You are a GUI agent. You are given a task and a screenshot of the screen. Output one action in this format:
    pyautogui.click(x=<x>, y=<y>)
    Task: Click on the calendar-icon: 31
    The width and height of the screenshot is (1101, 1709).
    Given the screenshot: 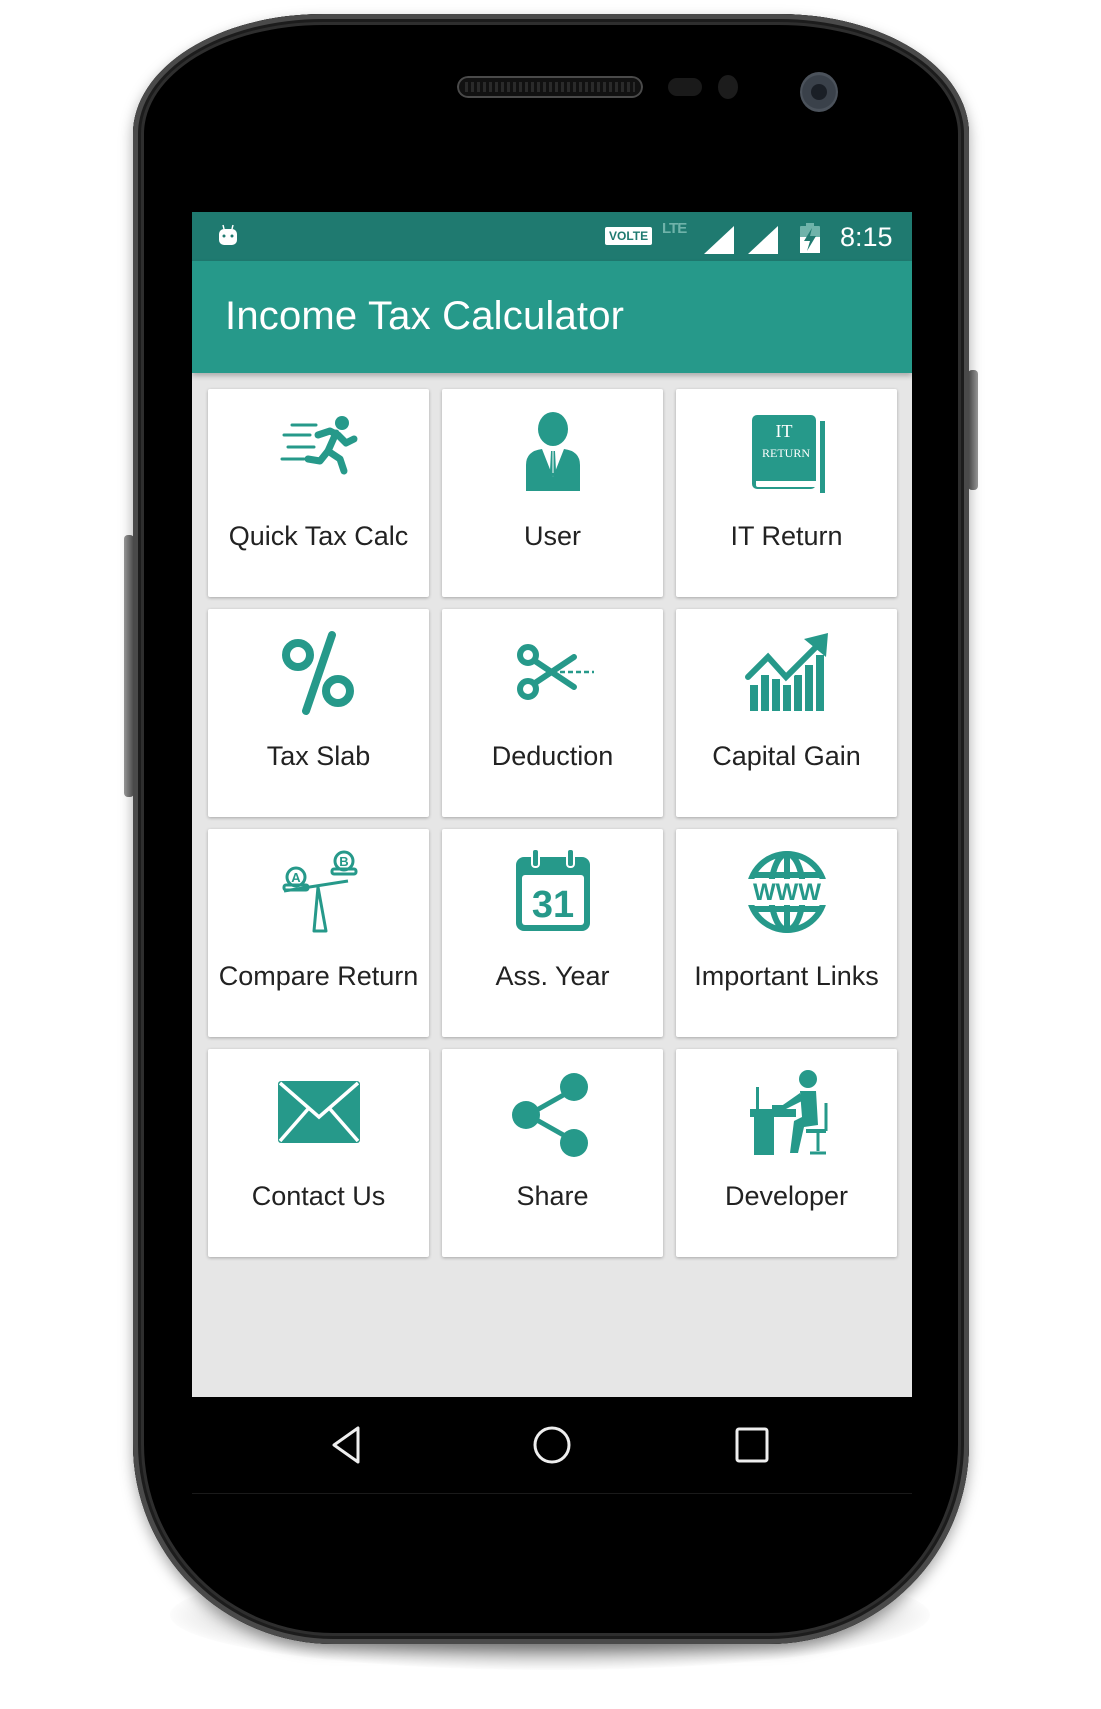 What is the action you would take?
    pyautogui.click(x=553, y=892)
    